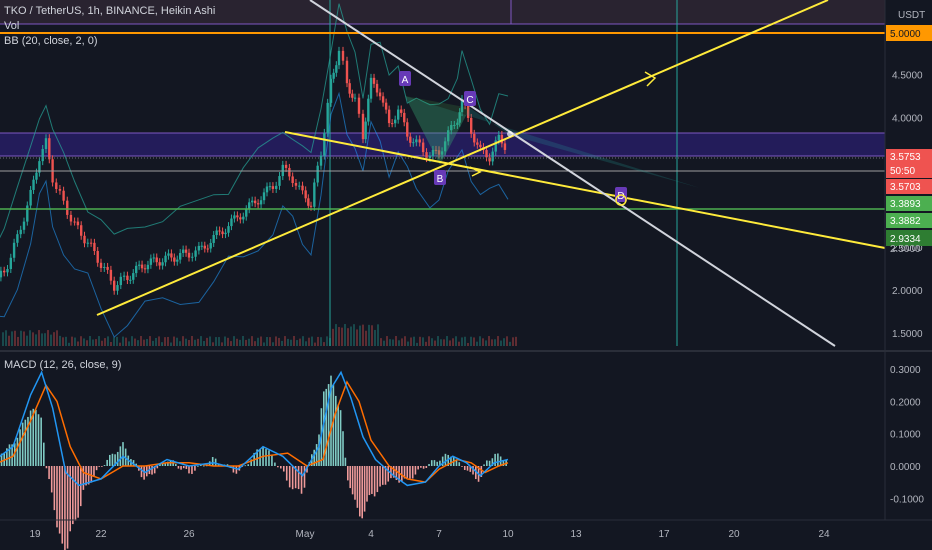 The width and height of the screenshot is (932, 550). Describe the element at coordinates (905, 221) in the screenshot. I see `price-tag-label: 3.3882` at that location.